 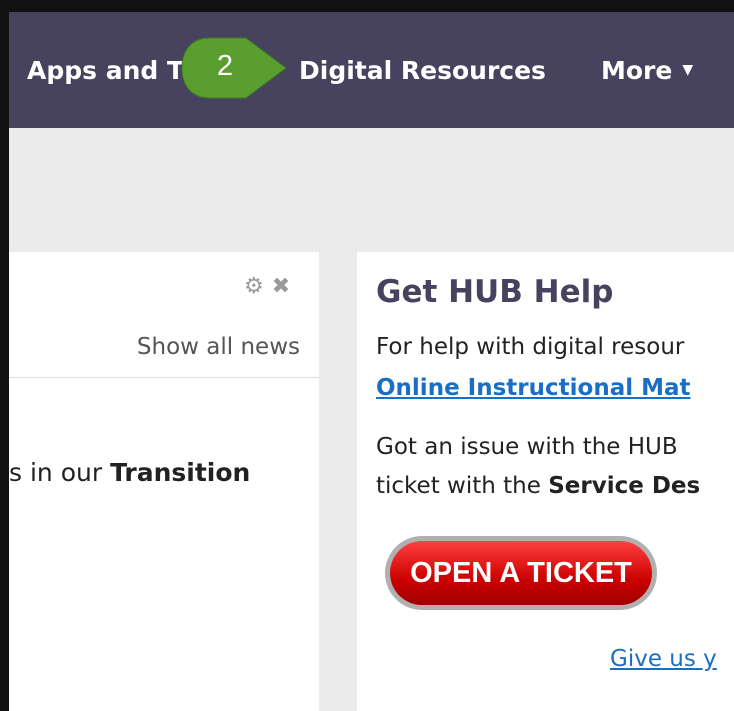 I want to click on nav-item-label: More, so click(x=637, y=70).